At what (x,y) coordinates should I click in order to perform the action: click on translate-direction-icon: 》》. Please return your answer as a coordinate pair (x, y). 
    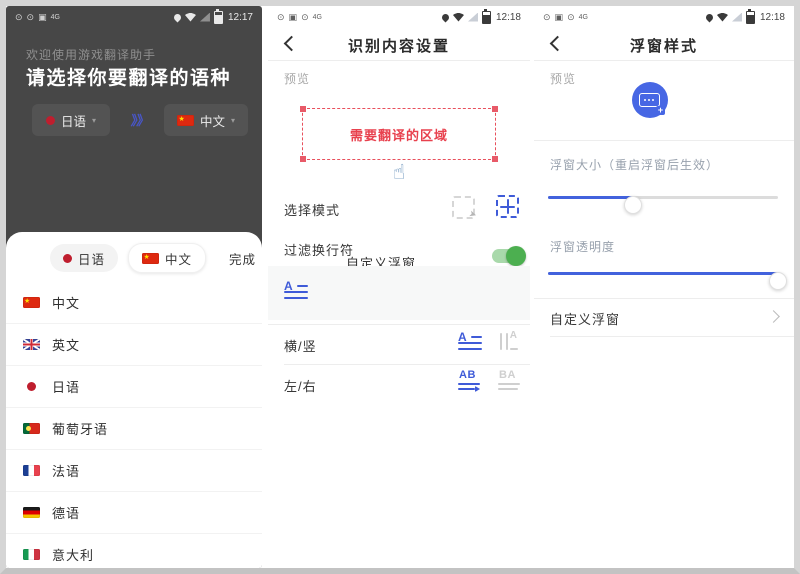
    Looking at the image, I should click on (140, 120).